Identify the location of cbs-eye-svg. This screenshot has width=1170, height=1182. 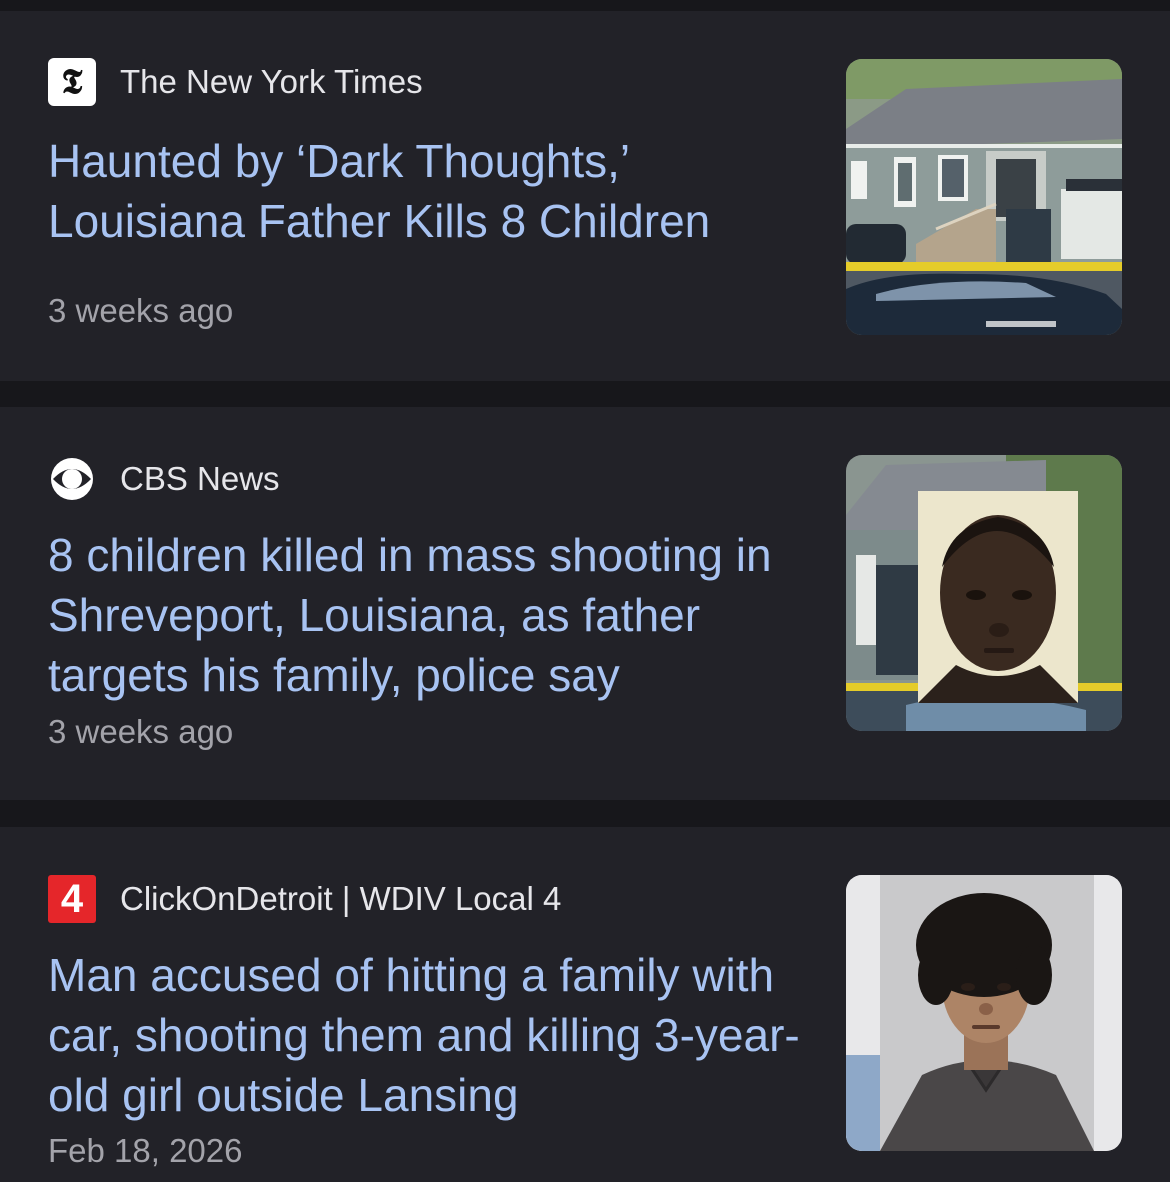
(72, 479).